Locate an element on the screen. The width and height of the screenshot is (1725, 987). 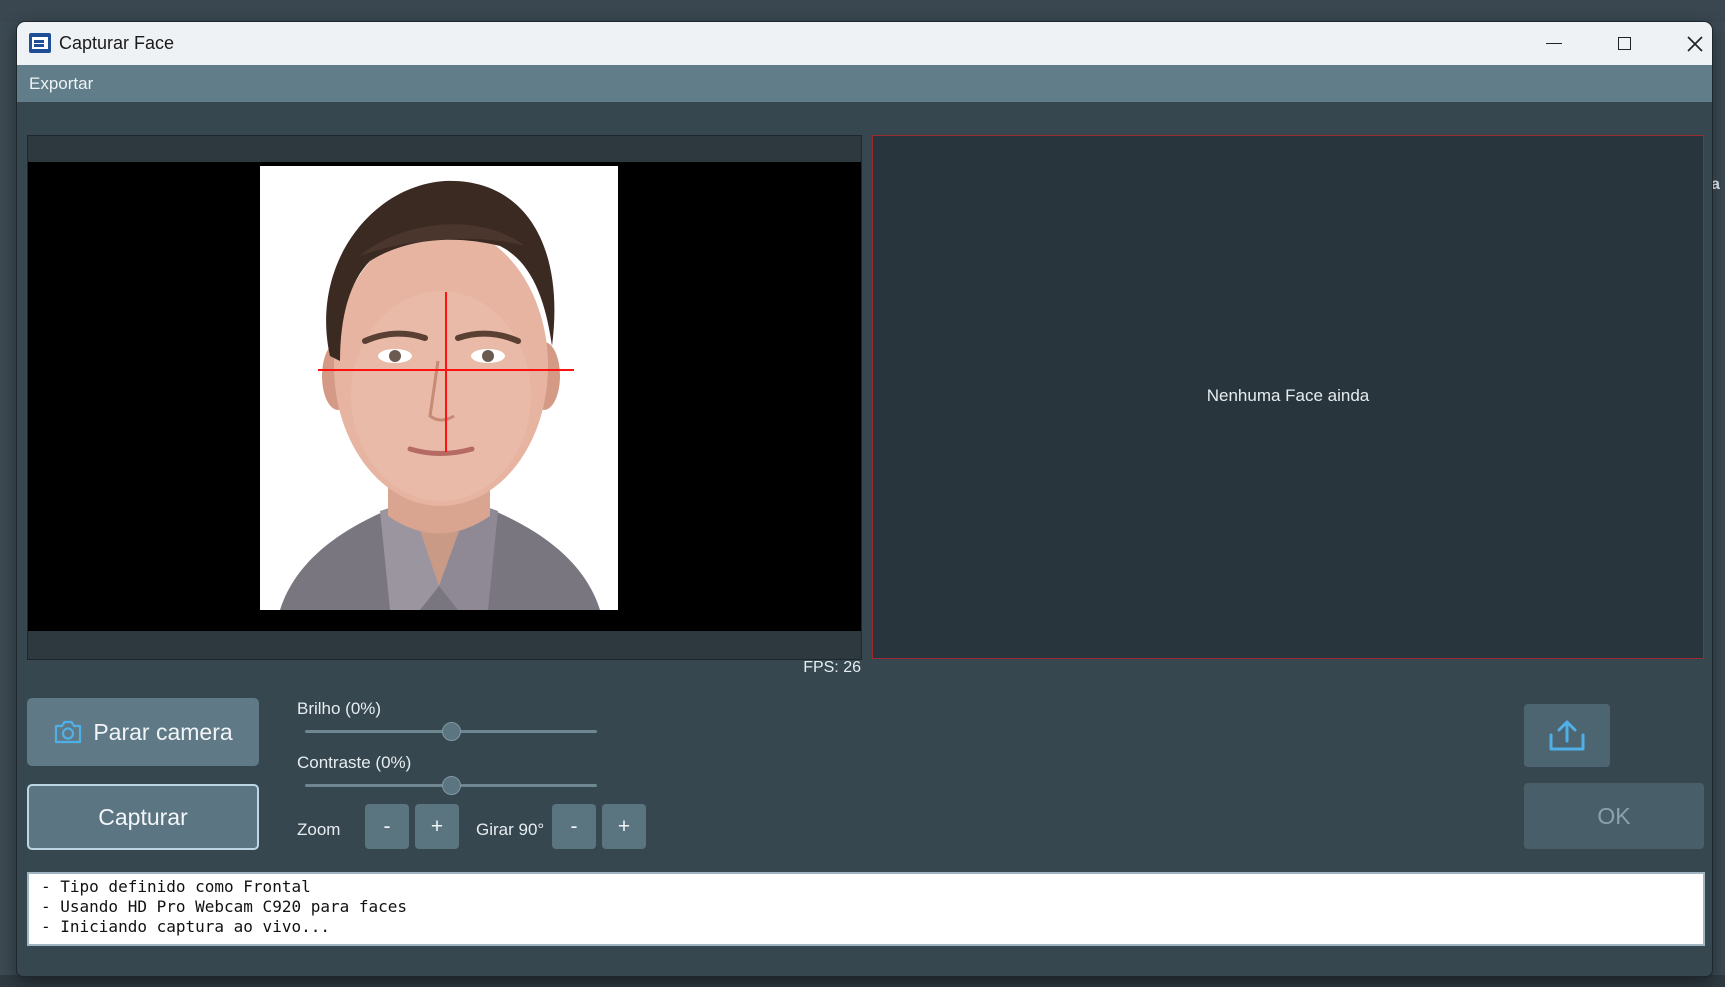
minimize-icon is located at coordinates (1554, 43).